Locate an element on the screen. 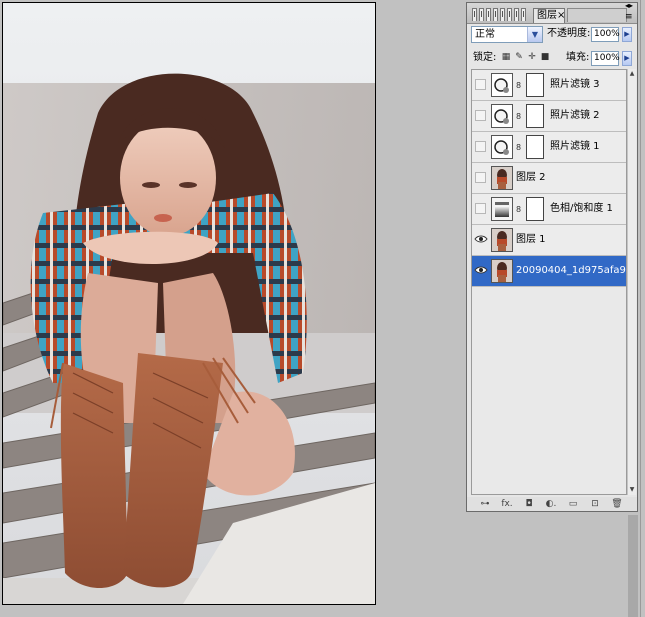 The height and width of the screenshot is (617, 645). layer-row: 图层 1 is located at coordinates (549, 240).